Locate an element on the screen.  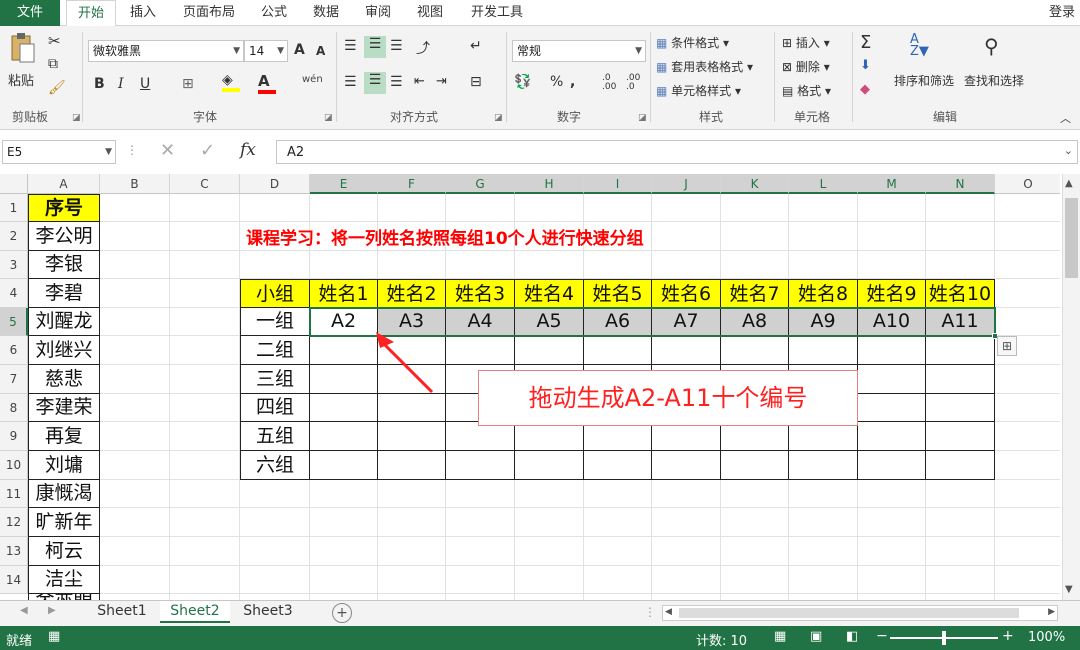
name-cell: 刘继兴 is located at coordinates (64, 350).